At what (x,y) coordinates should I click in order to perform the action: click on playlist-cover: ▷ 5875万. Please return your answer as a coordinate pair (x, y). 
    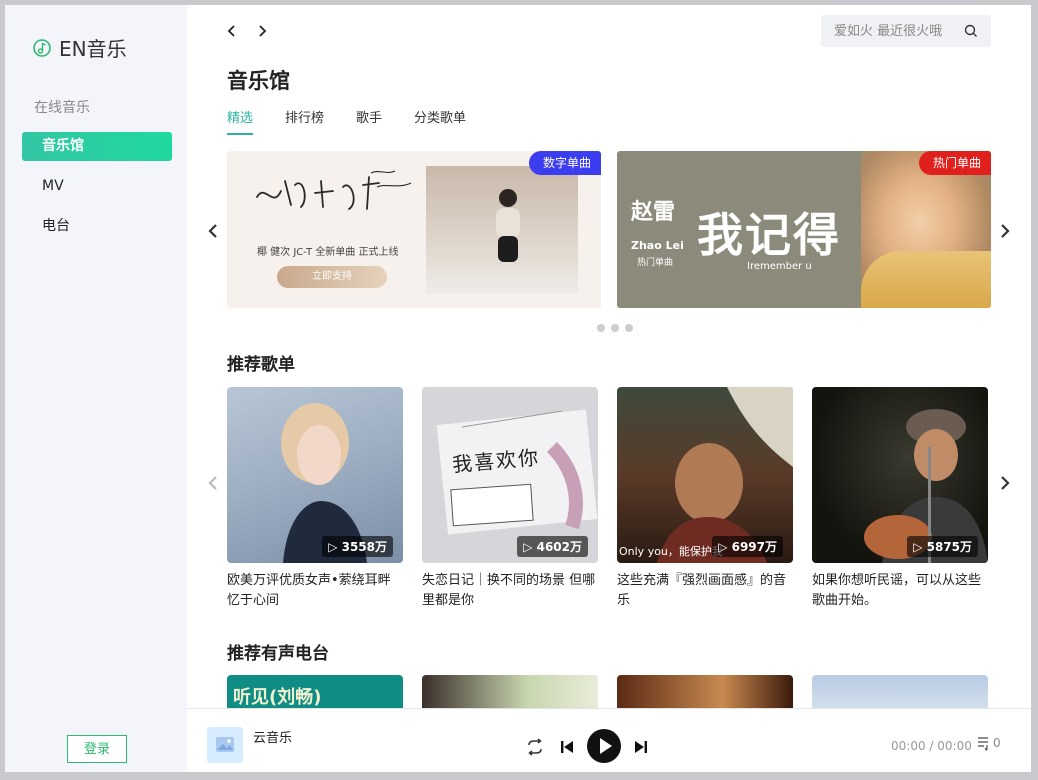
    Looking at the image, I should click on (900, 475).